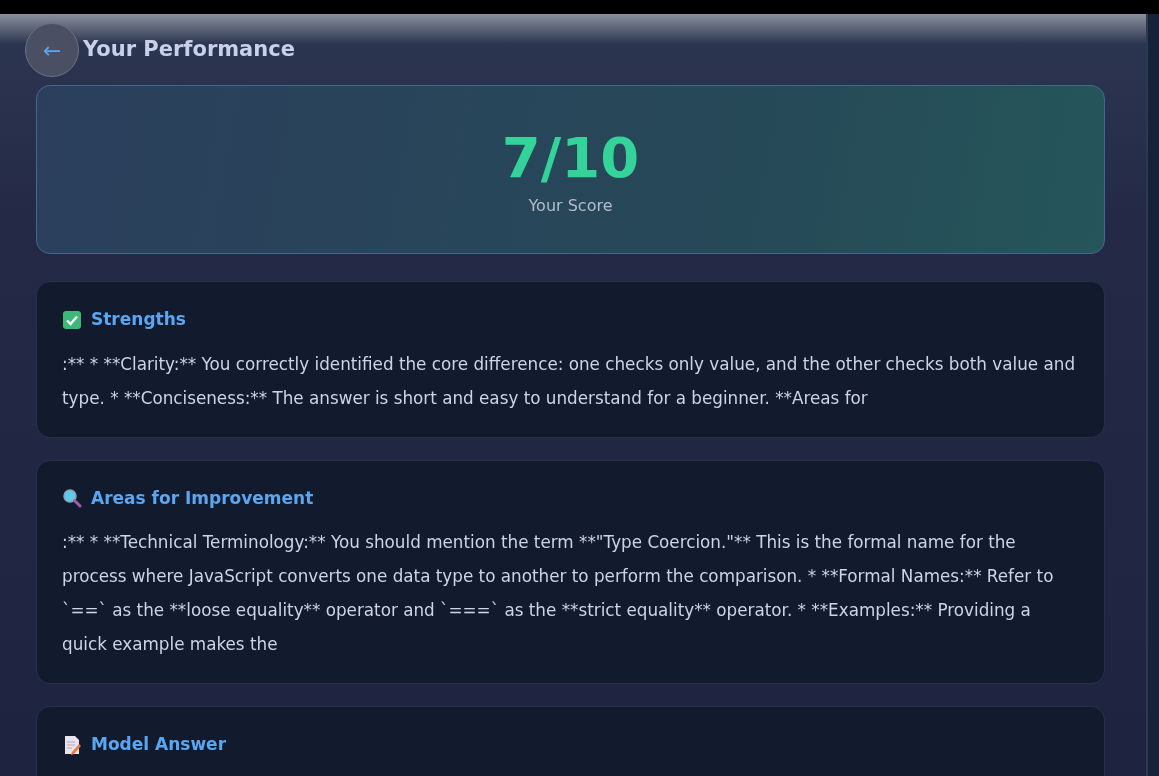 The width and height of the screenshot is (1159, 776). What do you see at coordinates (72, 744) in the screenshot?
I see `memo-icon` at bounding box center [72, 744].